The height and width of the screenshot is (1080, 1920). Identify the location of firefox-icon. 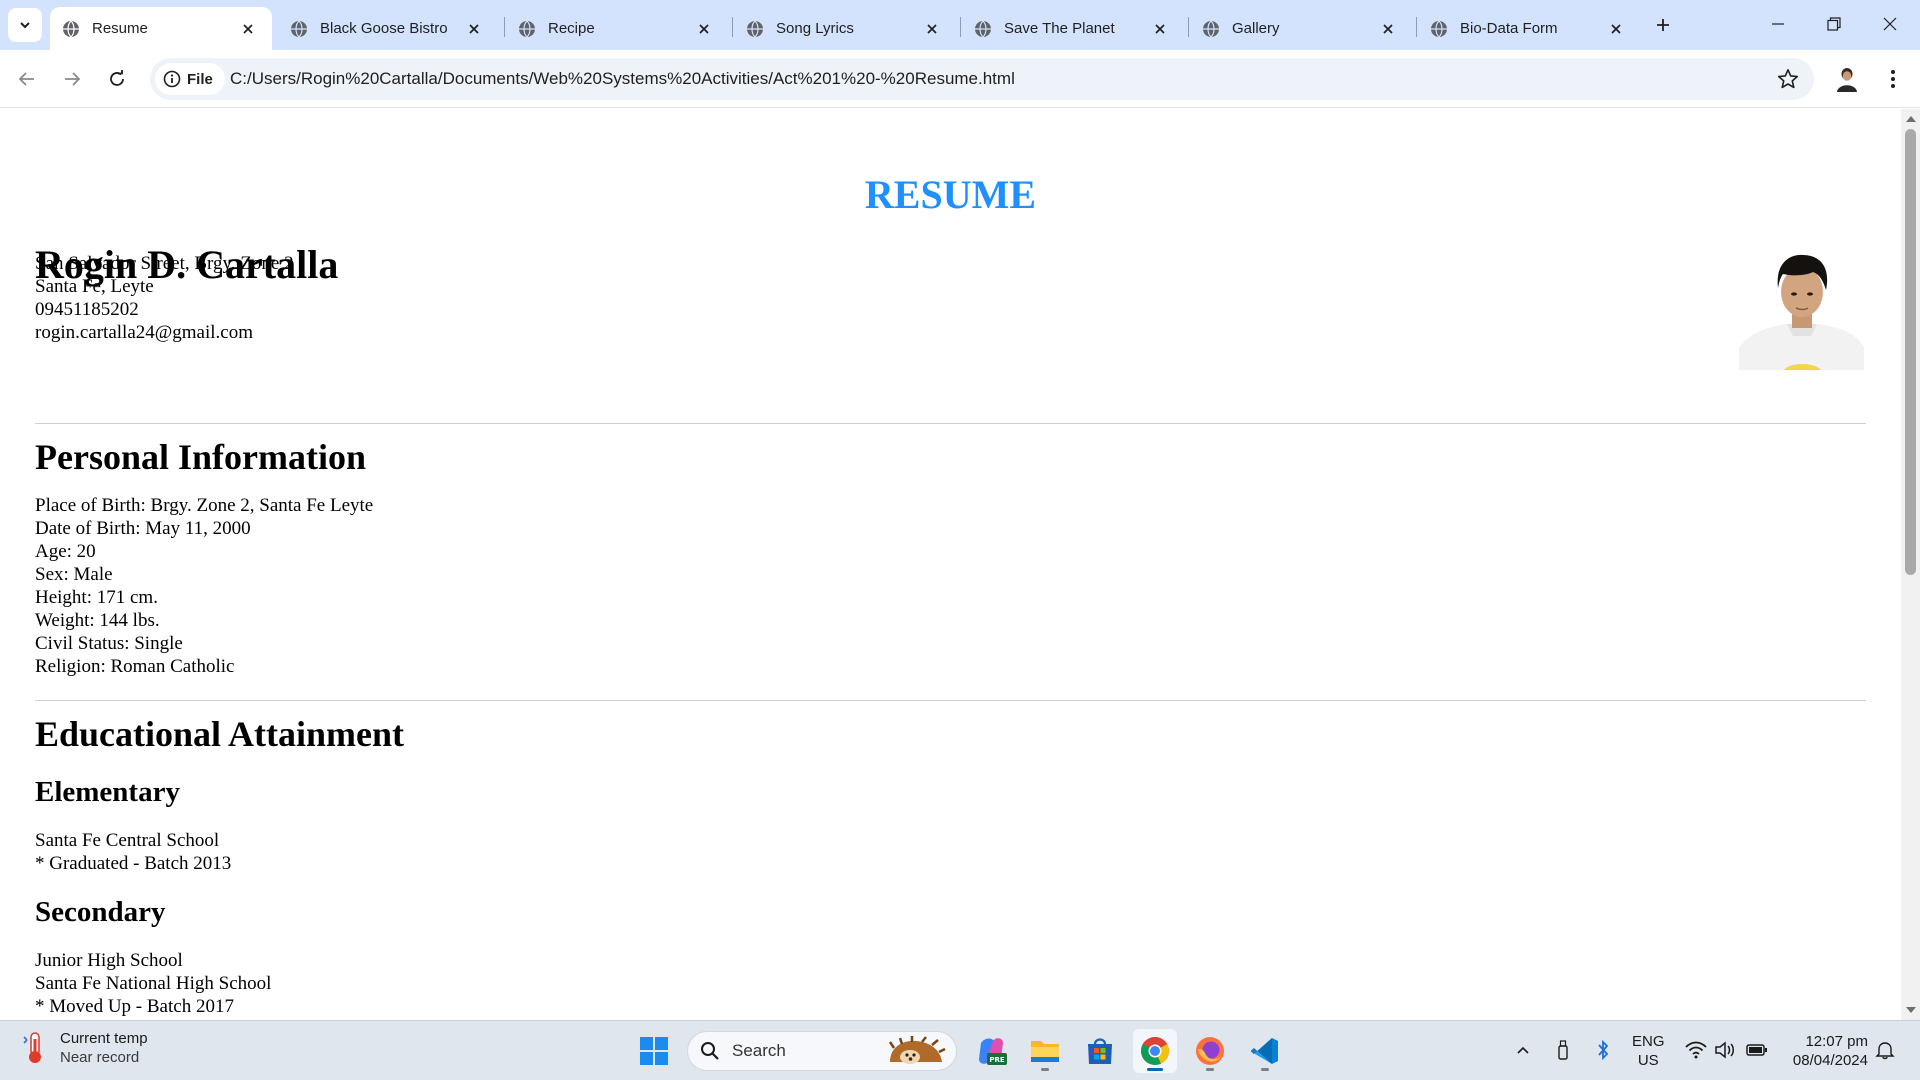
(1210, 1051).